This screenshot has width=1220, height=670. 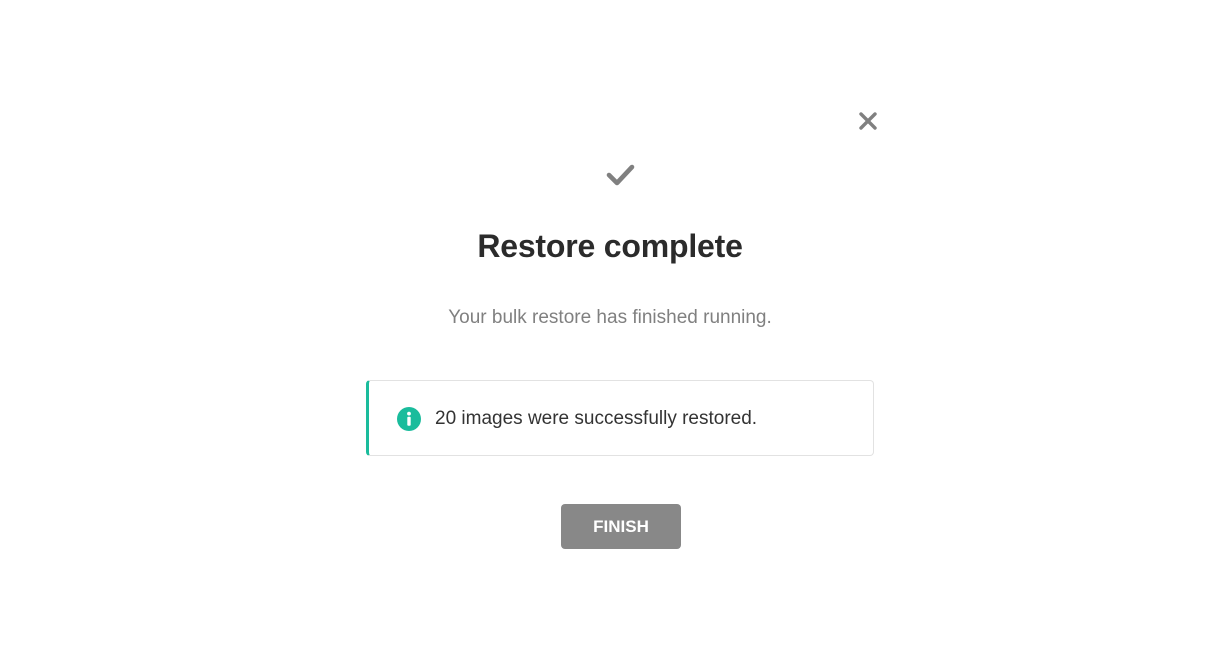 I want to click on close-icon, so click(x=868, y=121).